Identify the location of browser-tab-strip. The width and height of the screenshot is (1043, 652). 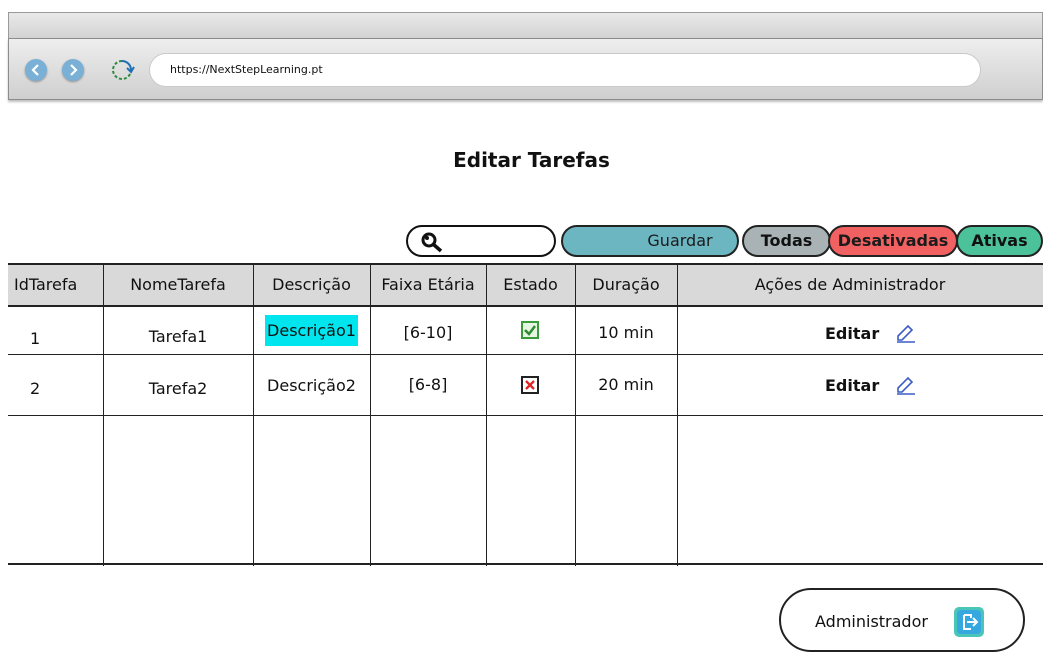
(525, 25).